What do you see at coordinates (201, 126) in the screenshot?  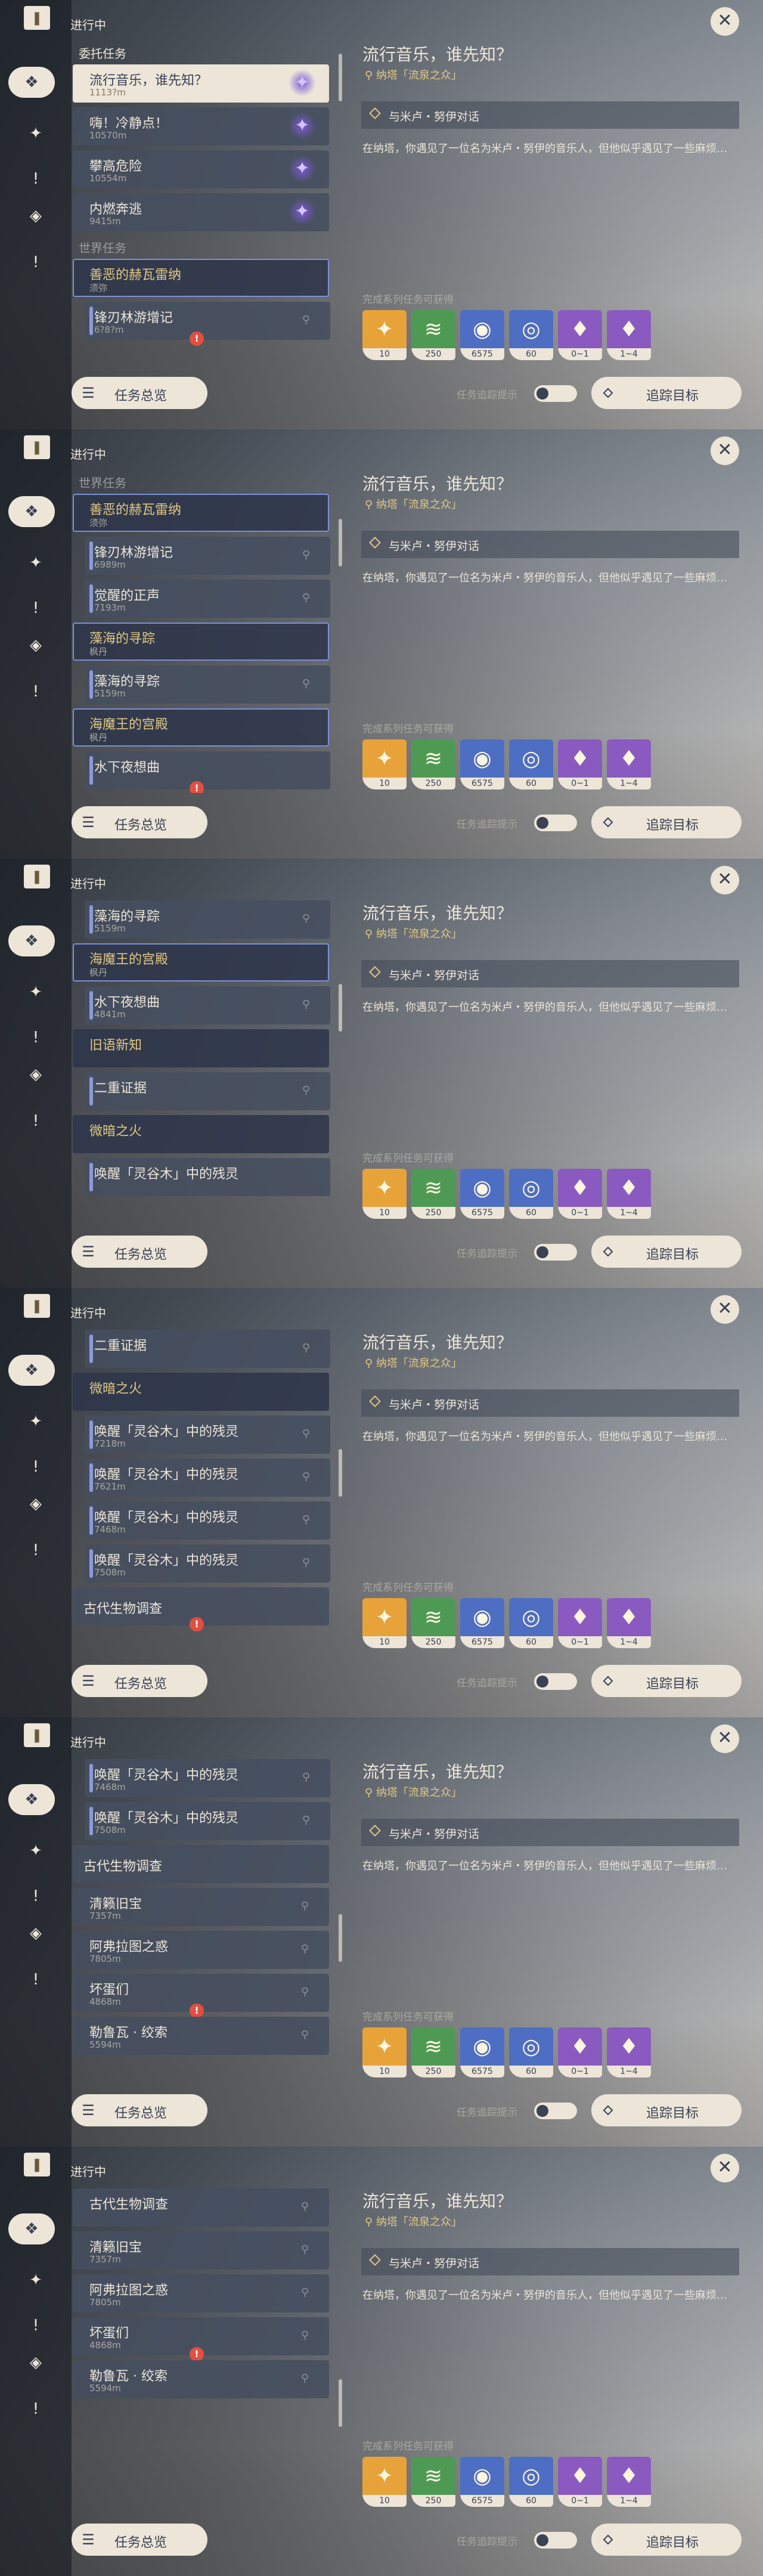 I see `quest-row: 嗨！冷静点！ 10570m ✦` at bounding box center [201, 126].